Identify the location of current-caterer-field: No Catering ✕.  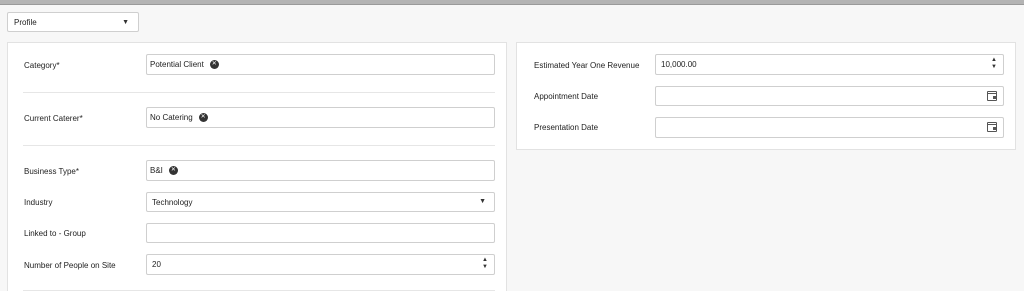
(320, 117).